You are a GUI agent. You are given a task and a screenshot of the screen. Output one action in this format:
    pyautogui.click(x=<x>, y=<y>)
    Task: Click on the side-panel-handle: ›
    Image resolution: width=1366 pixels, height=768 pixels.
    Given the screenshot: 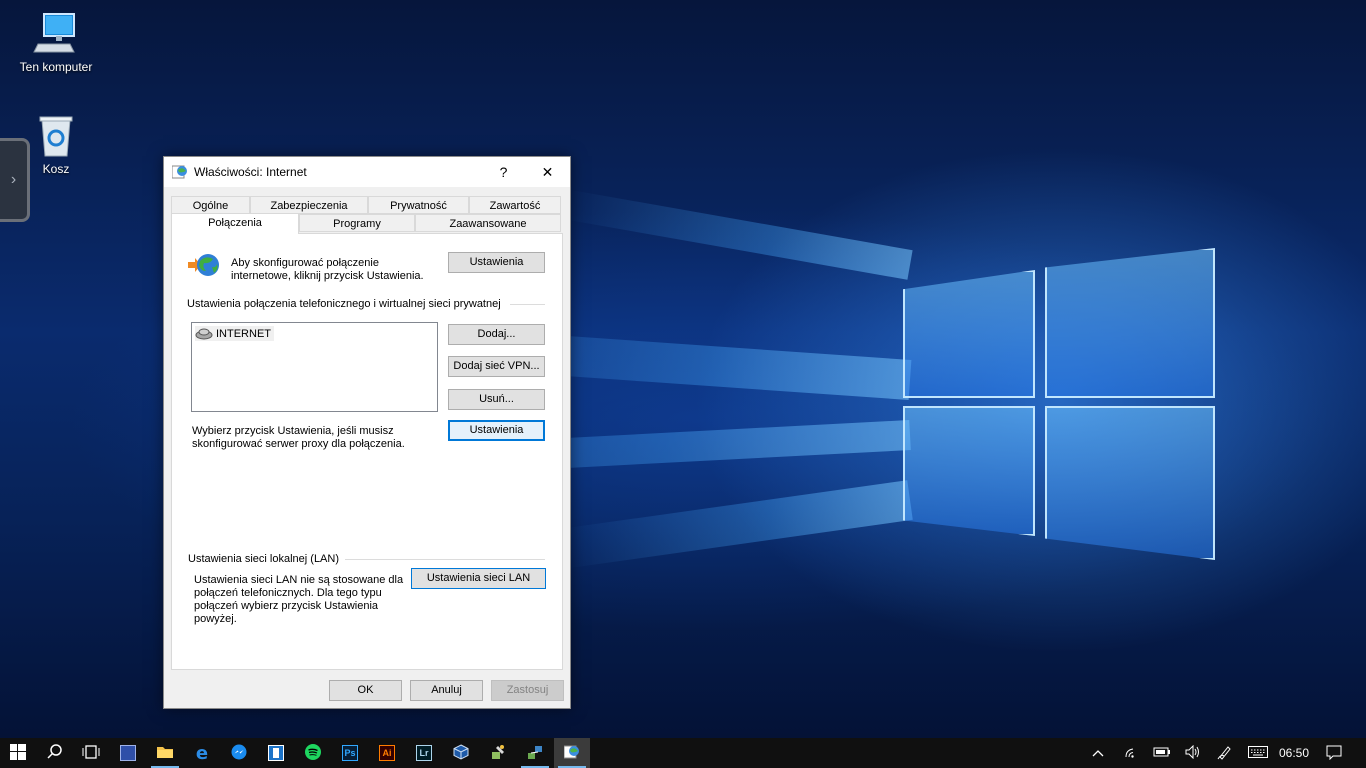 What is the action you would take?
    pyautogui.click(x=15, y=180)
    